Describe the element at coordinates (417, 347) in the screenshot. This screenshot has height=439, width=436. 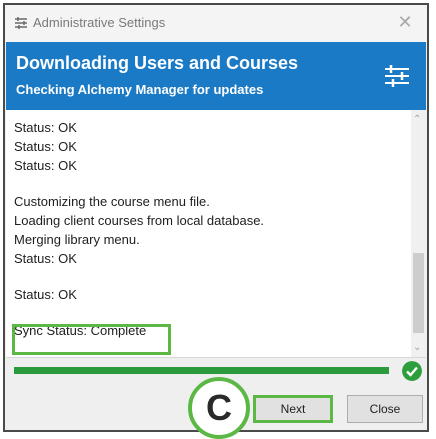
I see `scroll-down-icon: ⌄` at that location.